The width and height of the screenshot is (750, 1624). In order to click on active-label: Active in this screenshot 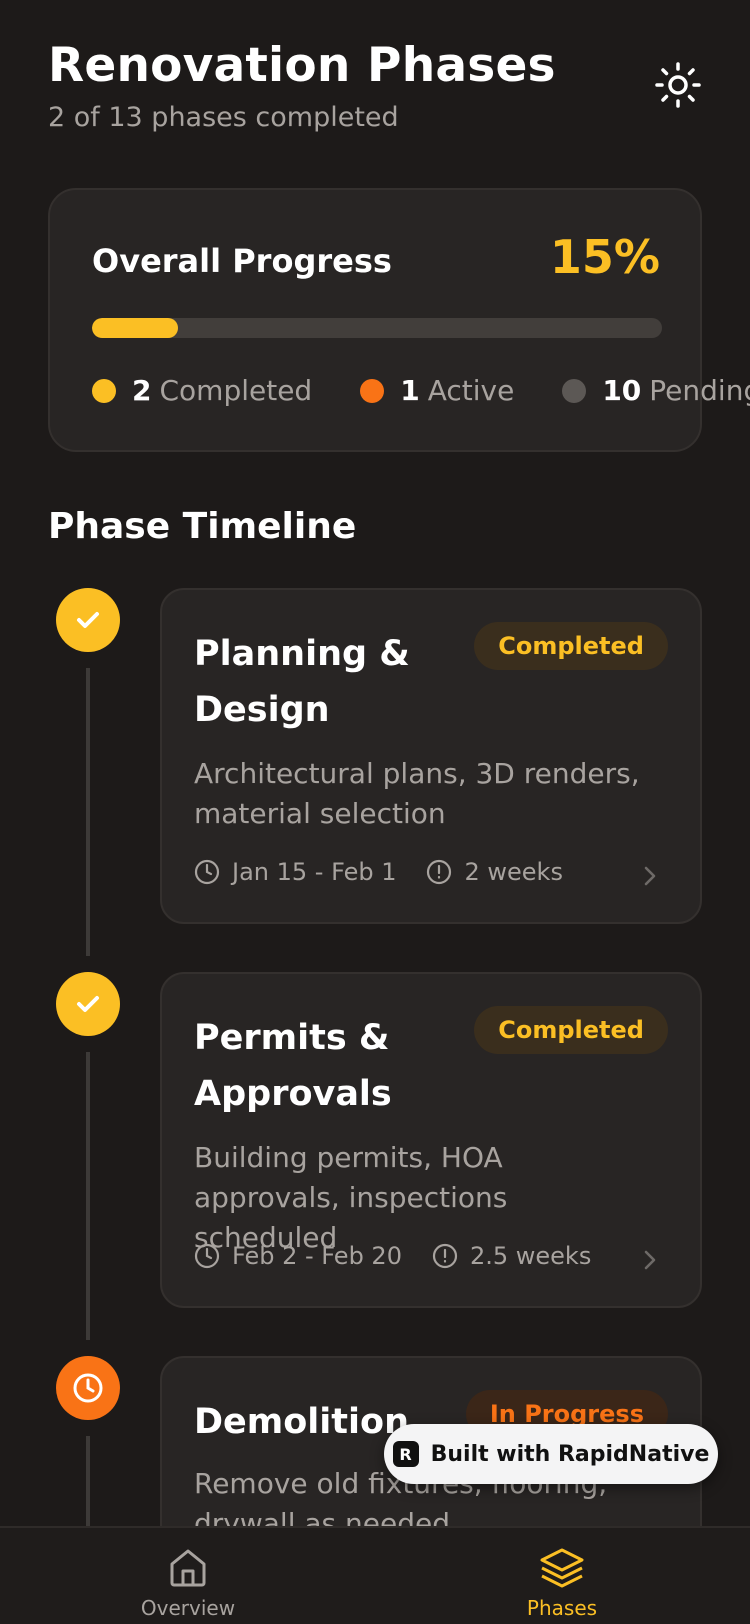, I will do `click(471, 390)`.